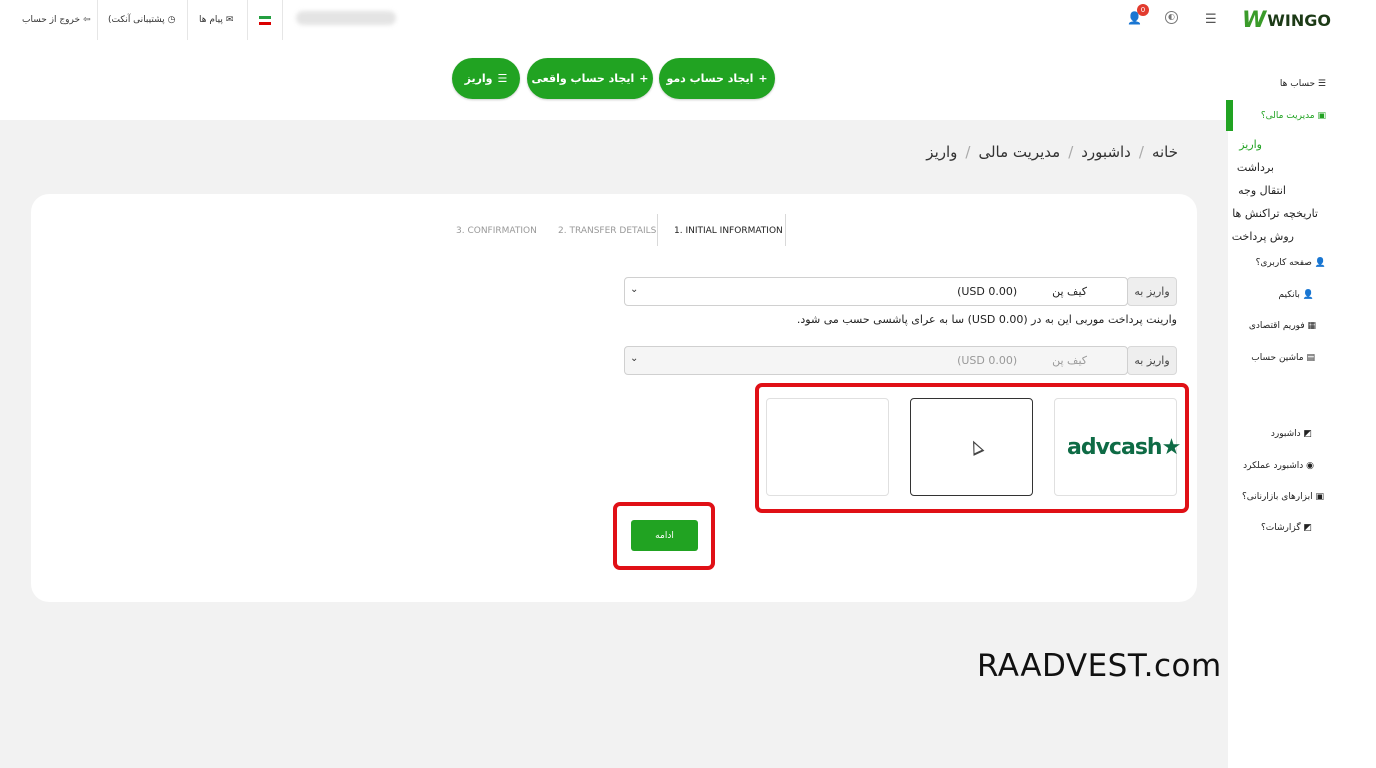  Describe the element at coordinates (502, 78) in the screenshot. I see `list-icon: ☰` at that location.